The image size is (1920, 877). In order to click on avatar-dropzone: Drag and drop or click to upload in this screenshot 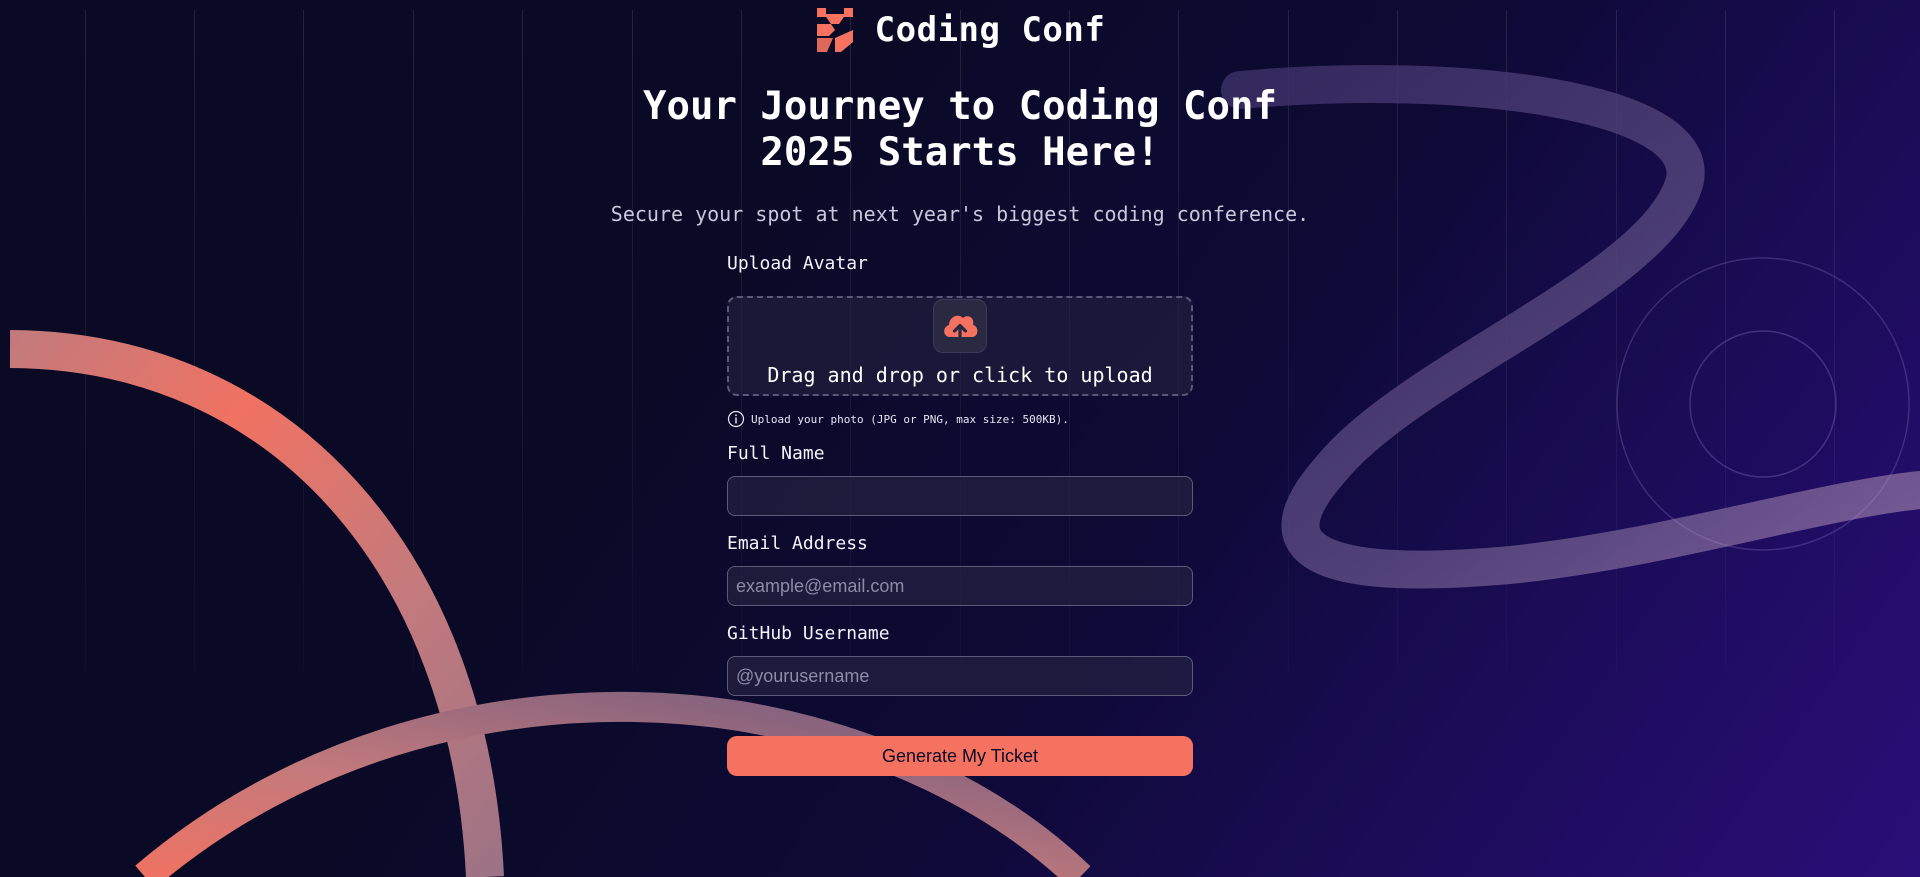, I will do `click(960, 346)`.